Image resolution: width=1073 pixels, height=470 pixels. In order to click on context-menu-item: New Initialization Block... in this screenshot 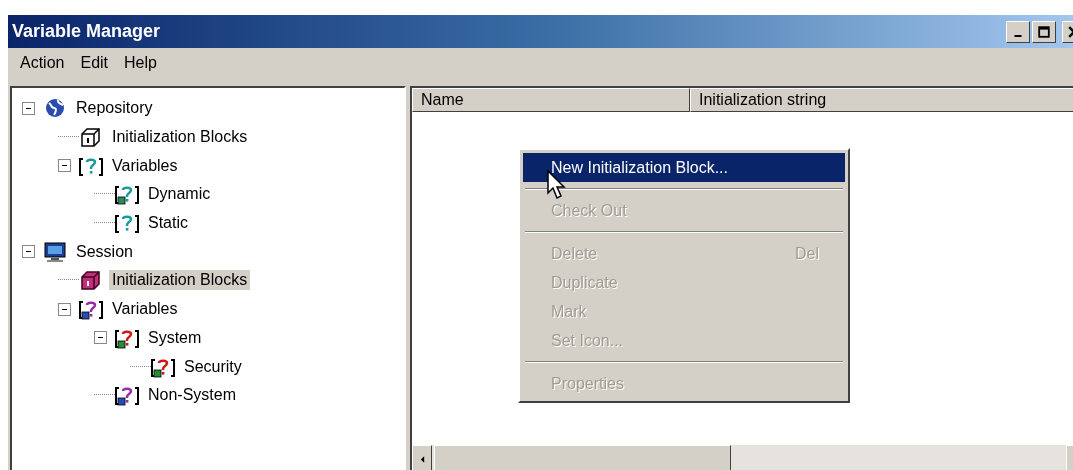, I will do `click(684, 167)`.